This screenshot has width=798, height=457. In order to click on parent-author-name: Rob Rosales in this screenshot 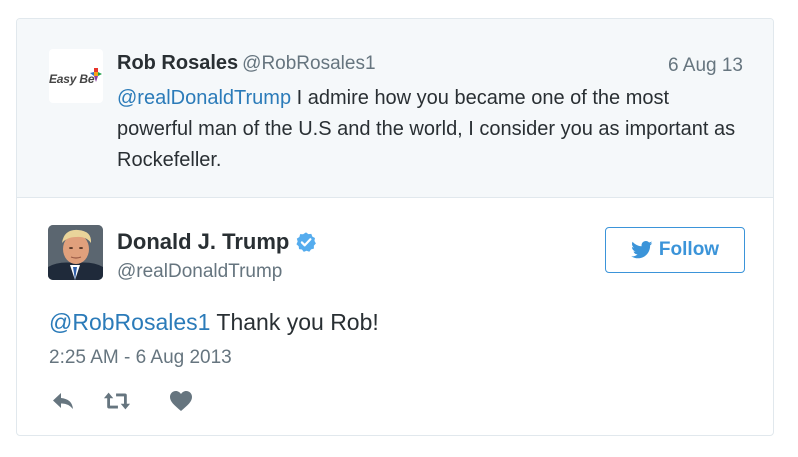, I will do `click(177, 63)`.